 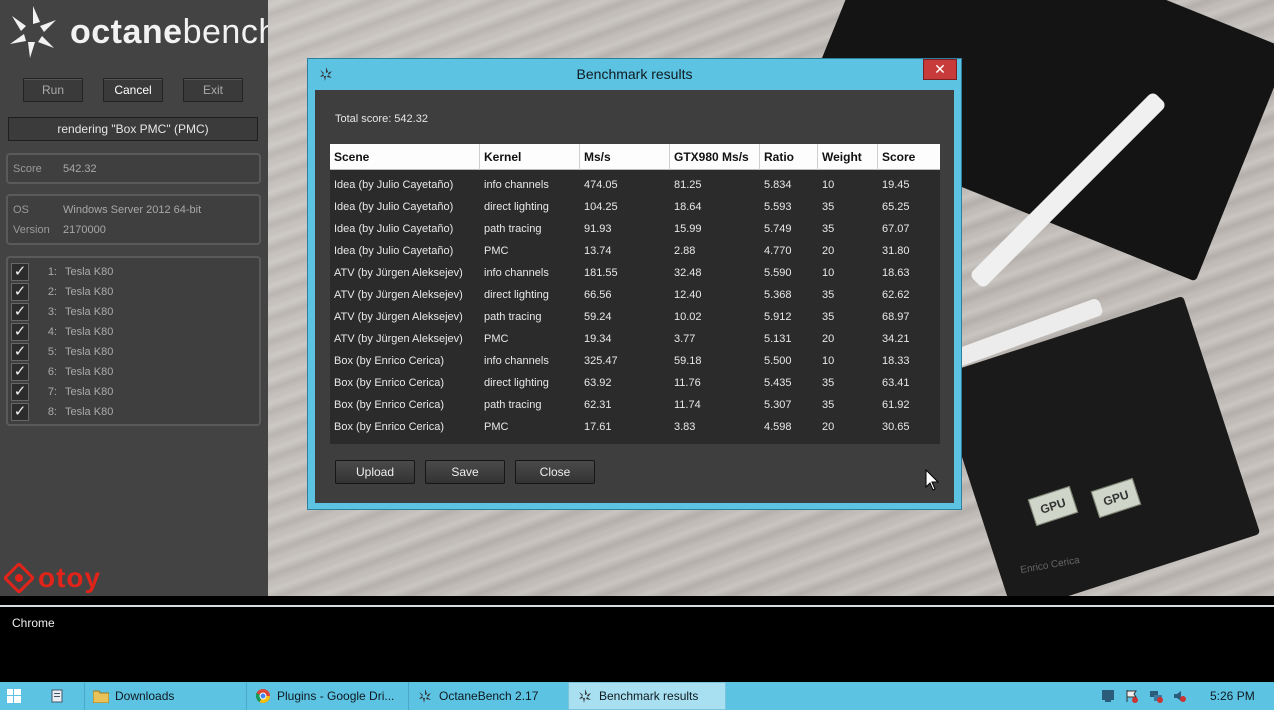 I want to click on column-header-mss: Ms/s, so click(x=625, y=157).